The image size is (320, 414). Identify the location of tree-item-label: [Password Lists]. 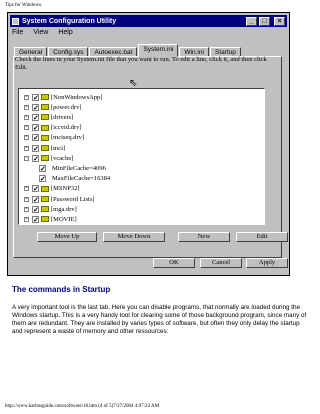
(73, 199).